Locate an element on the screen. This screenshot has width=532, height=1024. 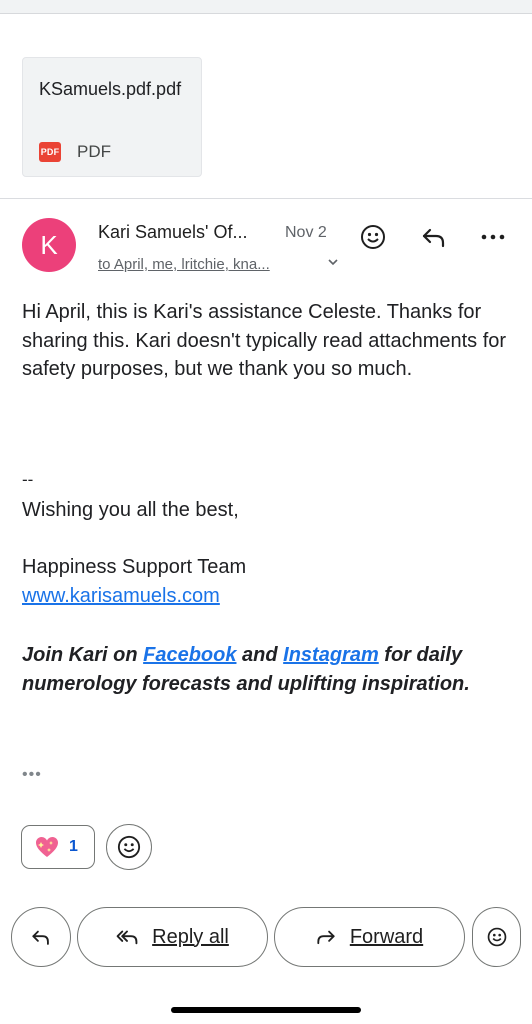
attachment-filename: KSamuels.pdf.pdf is located at coordinates (110, 89).